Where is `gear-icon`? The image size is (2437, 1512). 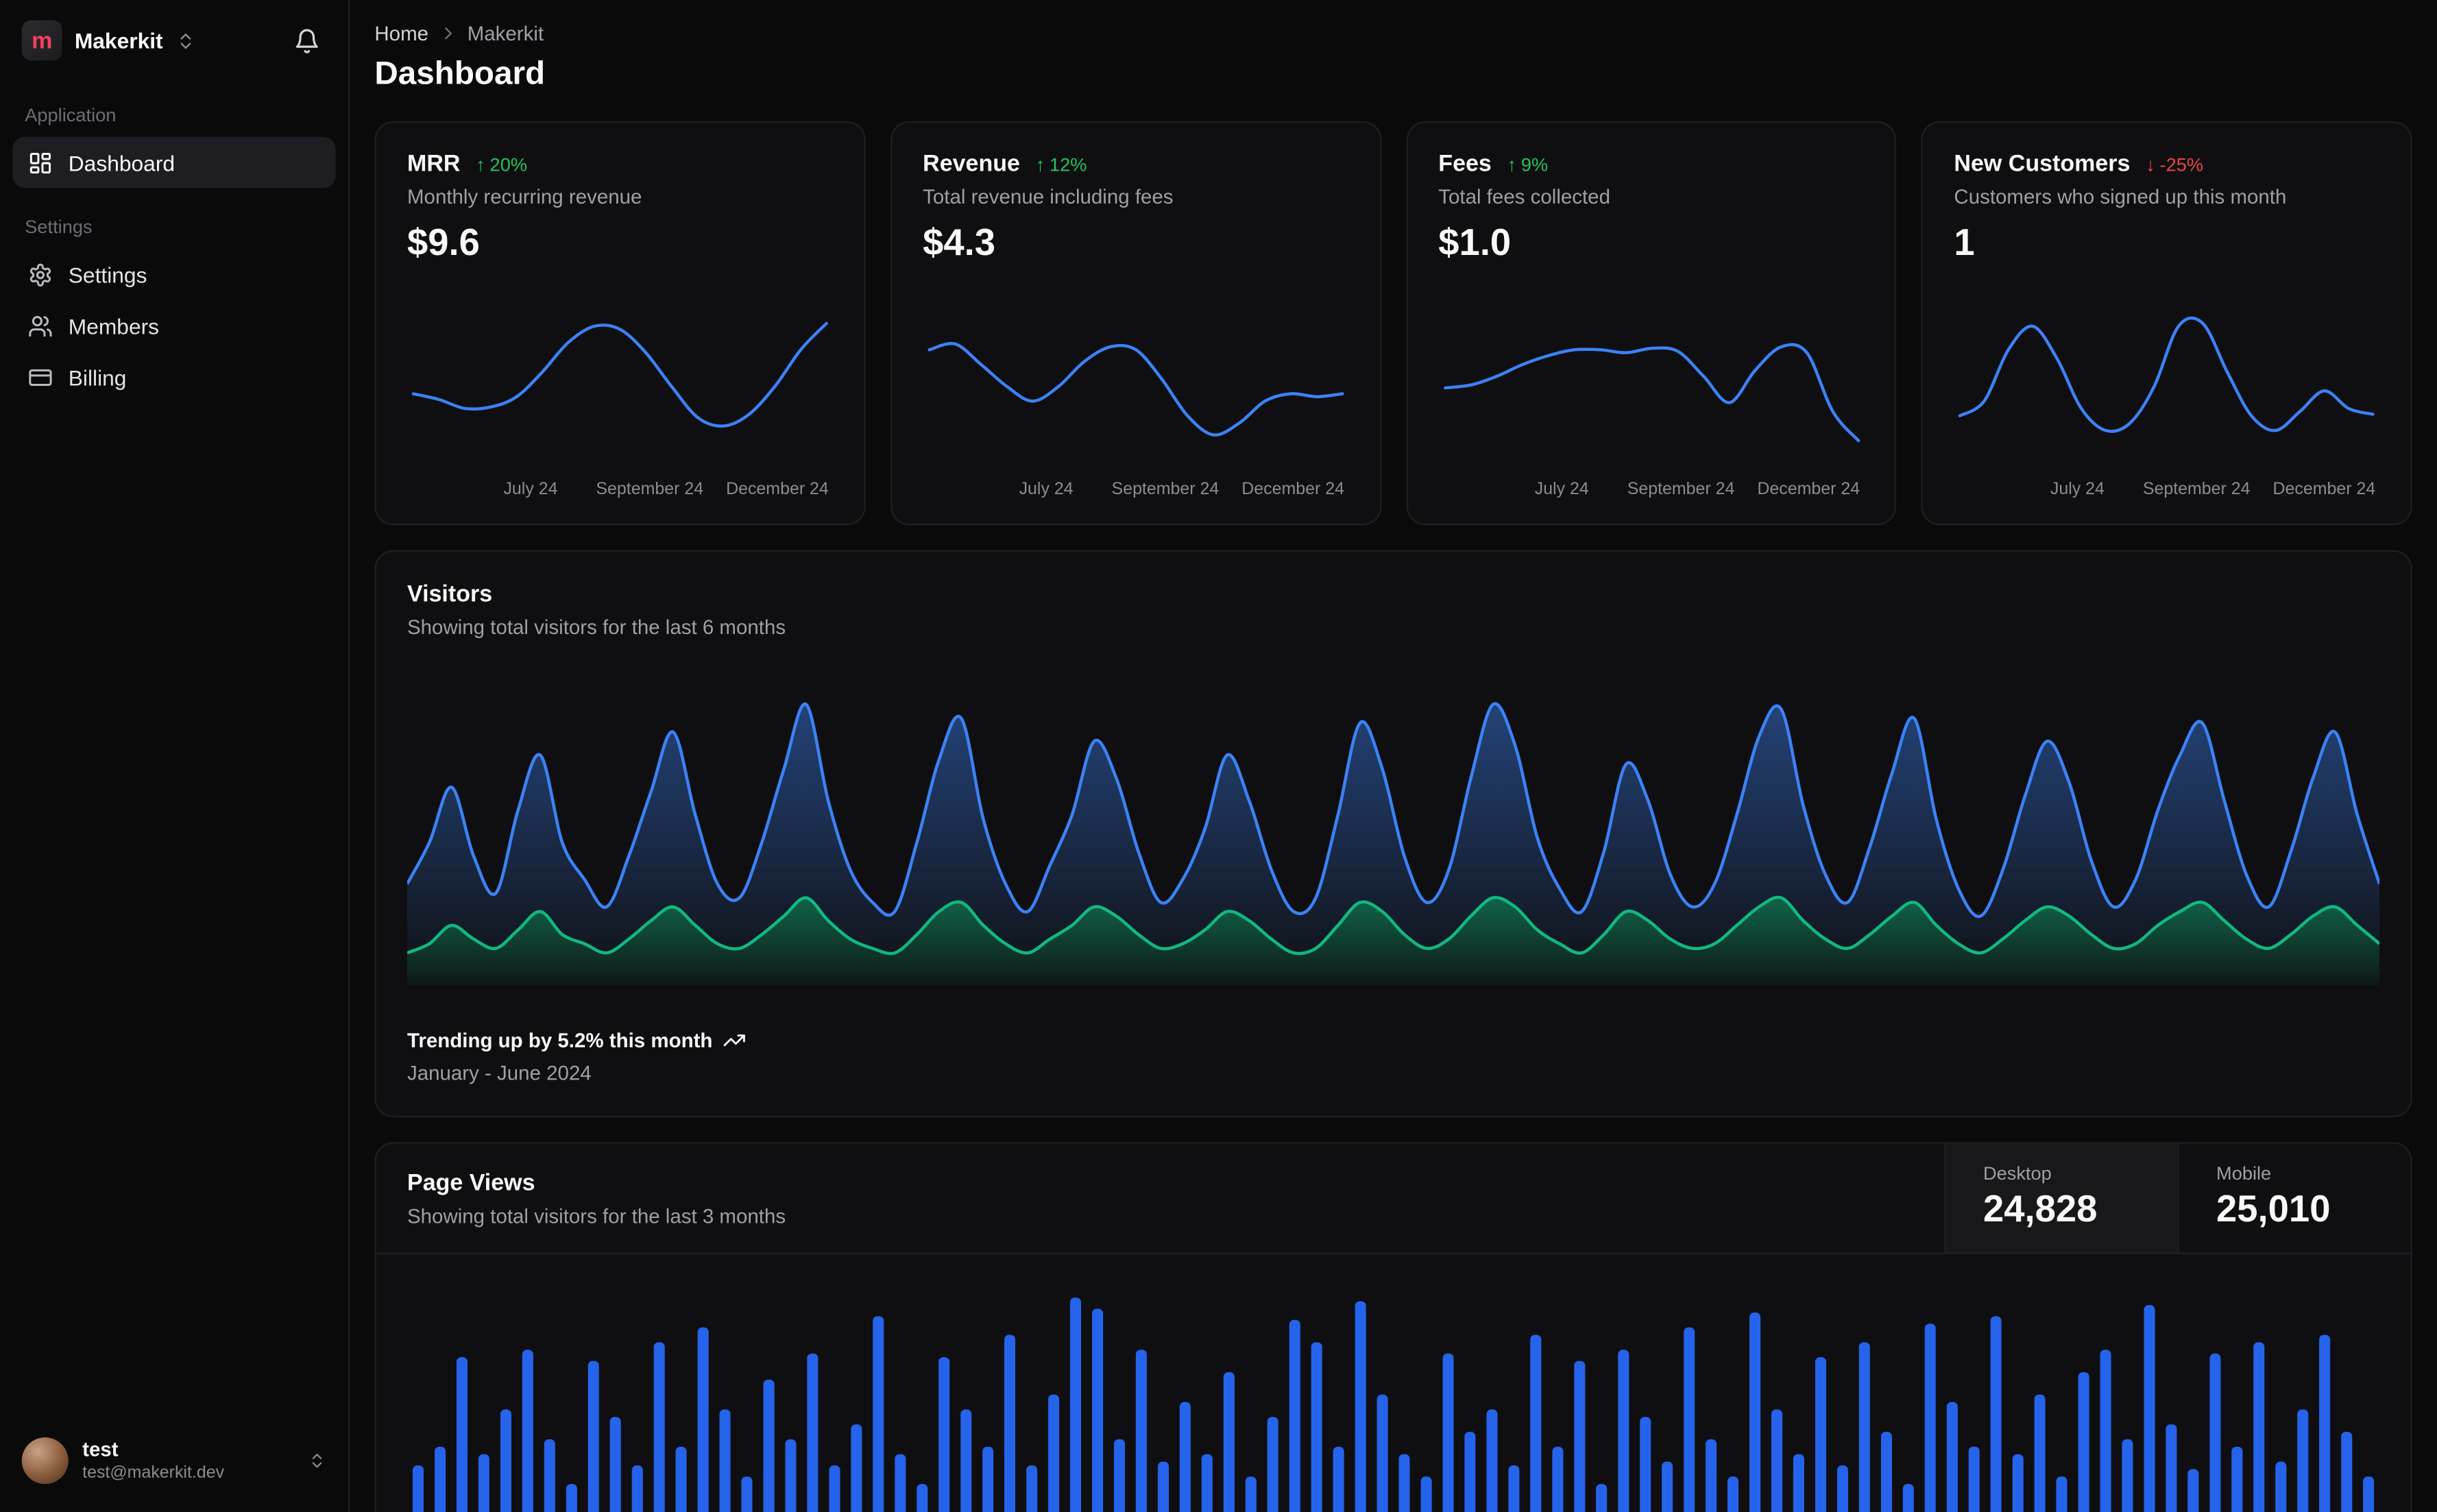
gear-icon is located at coordinates (40, 274).